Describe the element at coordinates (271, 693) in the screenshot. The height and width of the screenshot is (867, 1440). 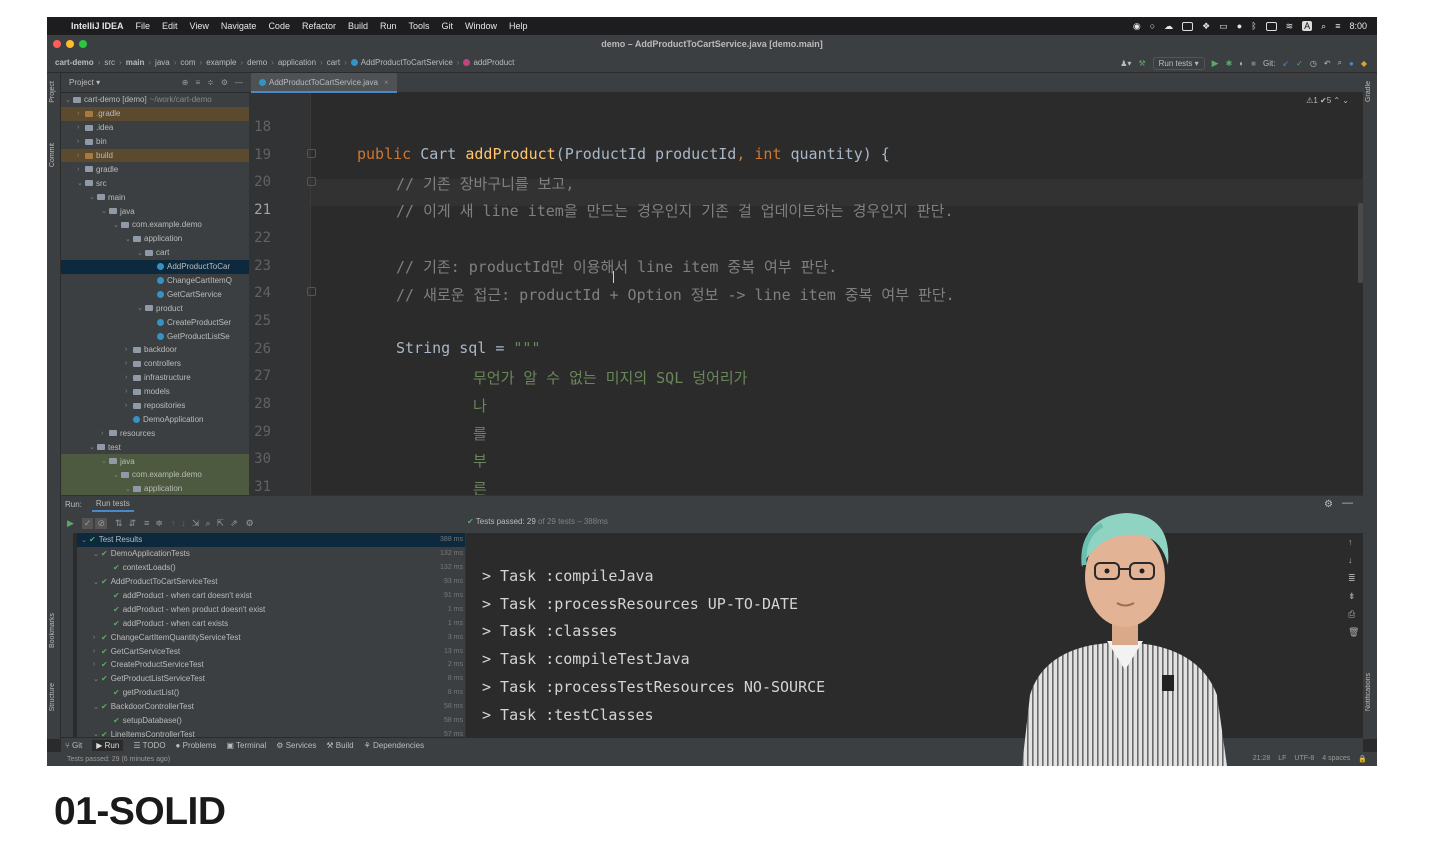
I see `test-result-row: ✔ getProductList() 8 ms` at that location.